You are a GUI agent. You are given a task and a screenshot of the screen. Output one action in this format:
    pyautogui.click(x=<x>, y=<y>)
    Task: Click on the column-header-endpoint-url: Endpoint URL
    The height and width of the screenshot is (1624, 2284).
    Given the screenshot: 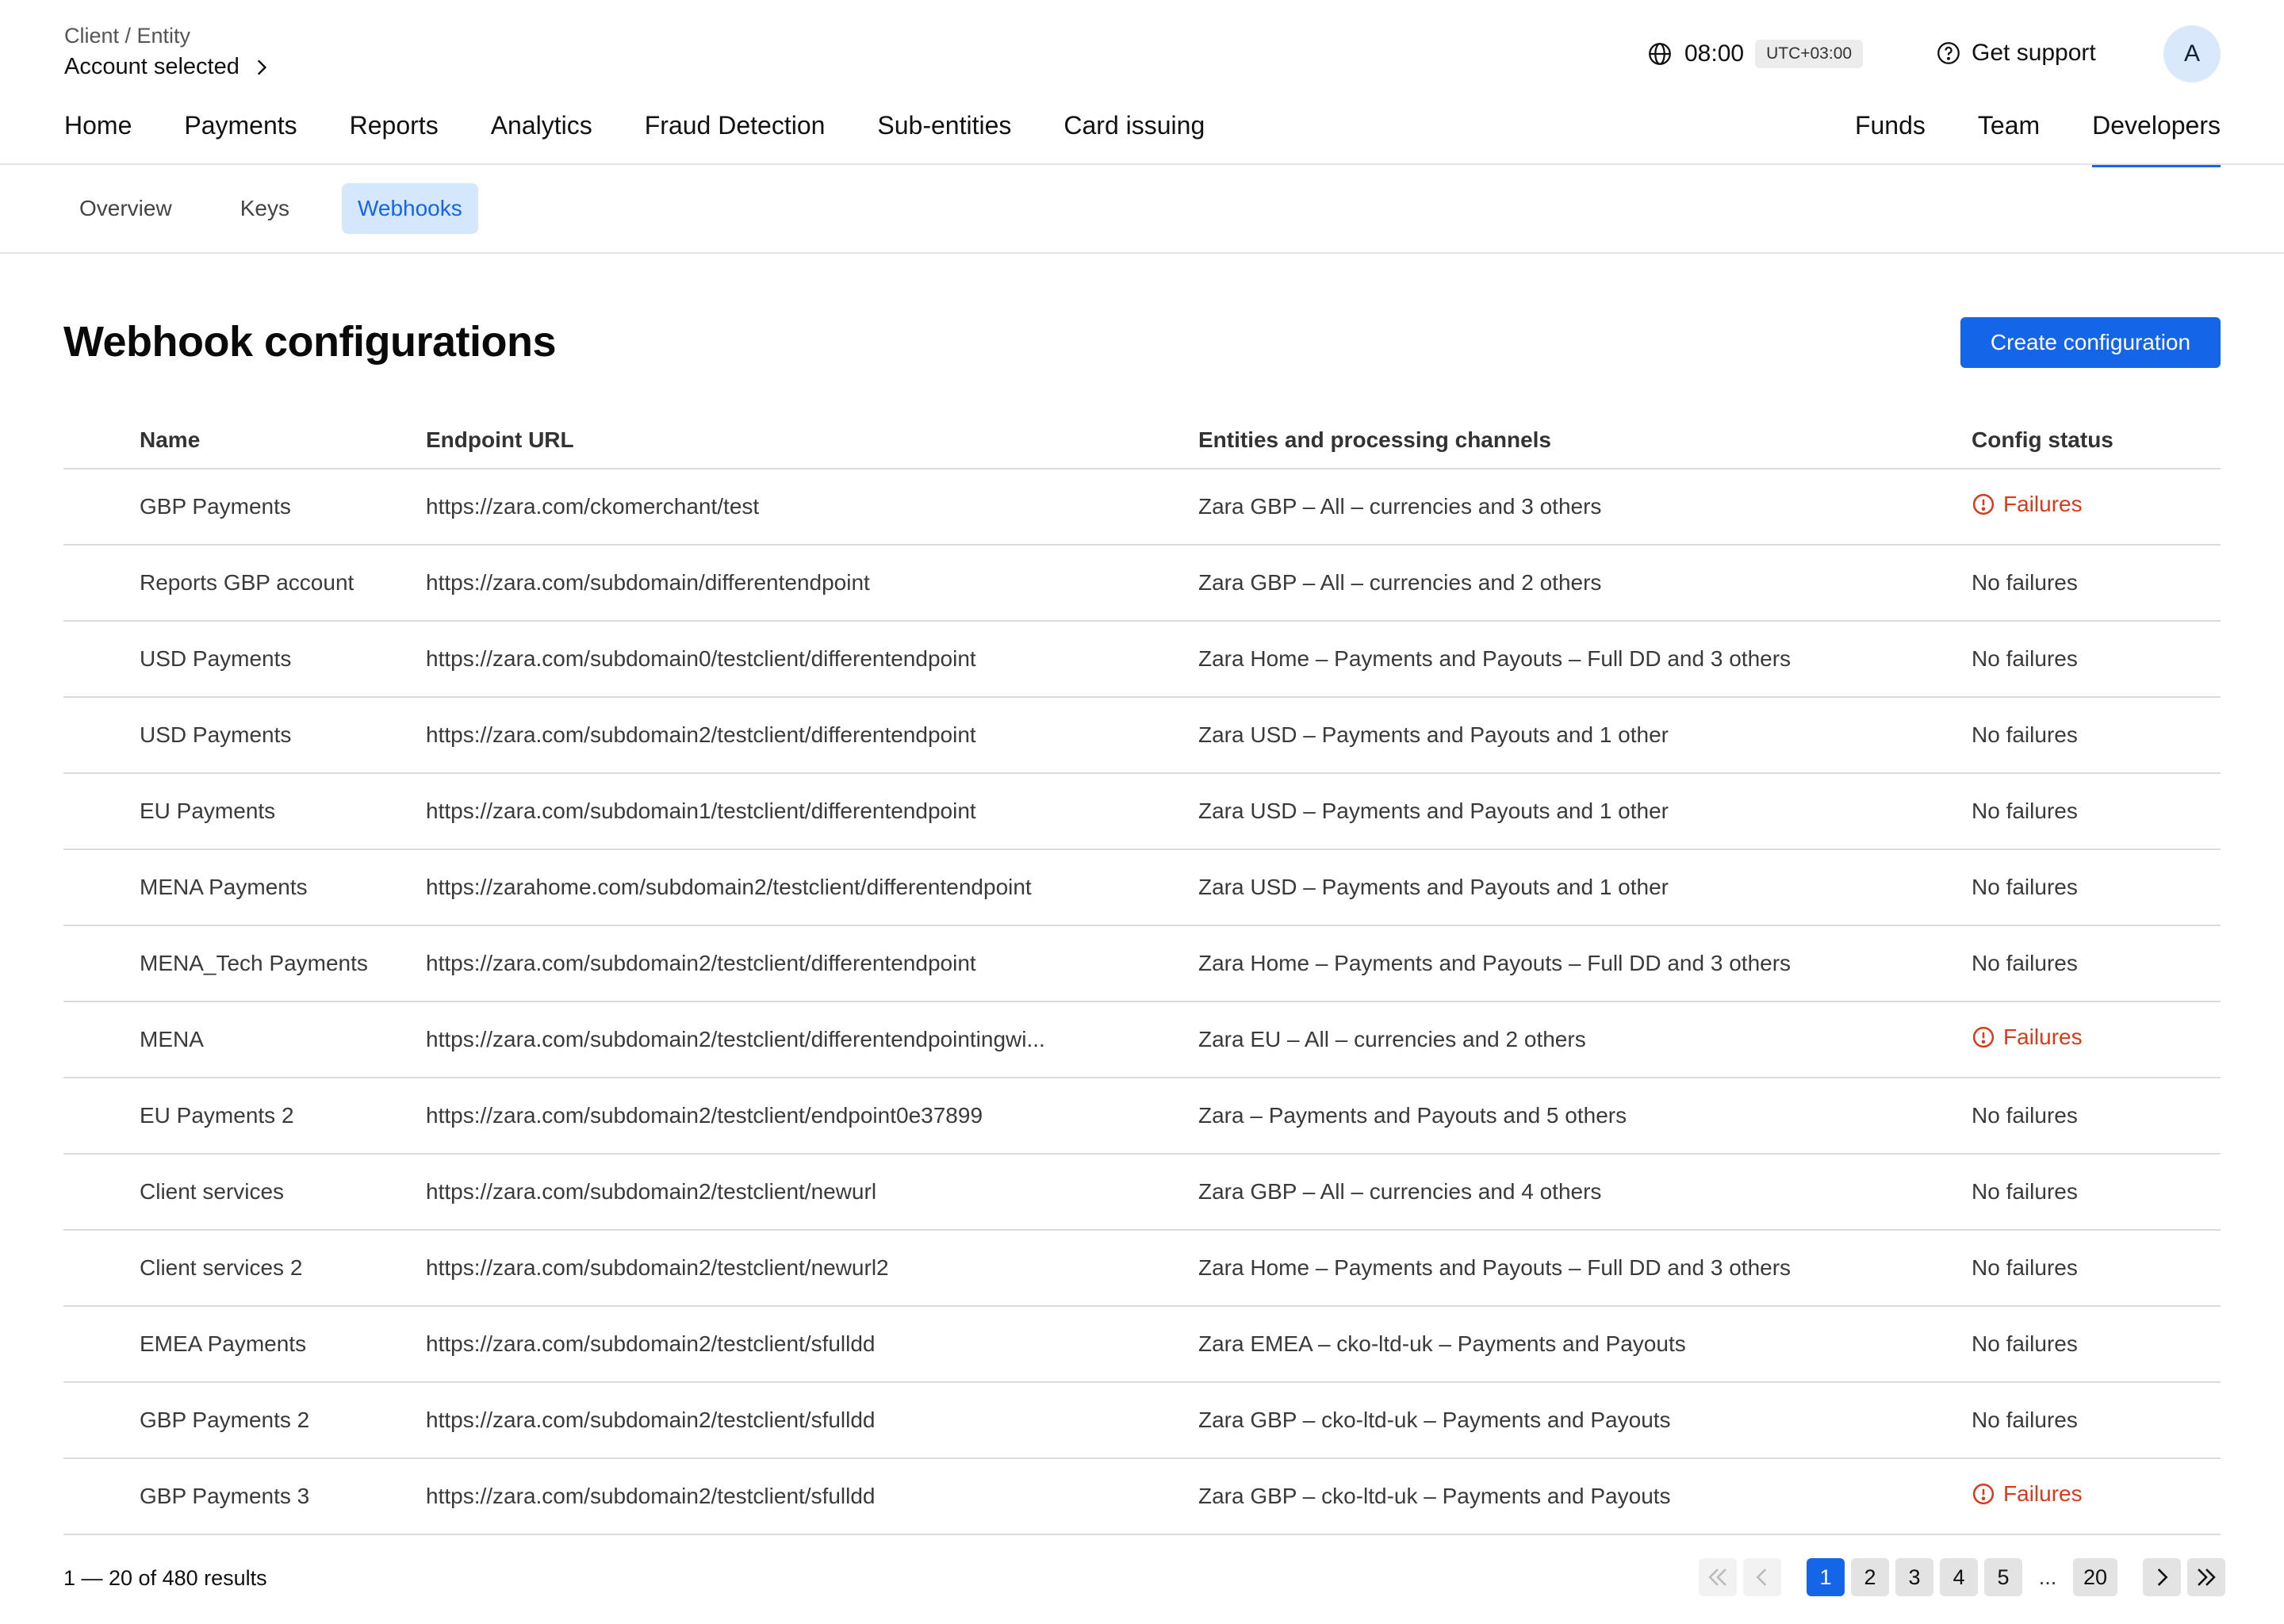 What is the action you would take?
    pyautogui.click(x=812, y=440)
    